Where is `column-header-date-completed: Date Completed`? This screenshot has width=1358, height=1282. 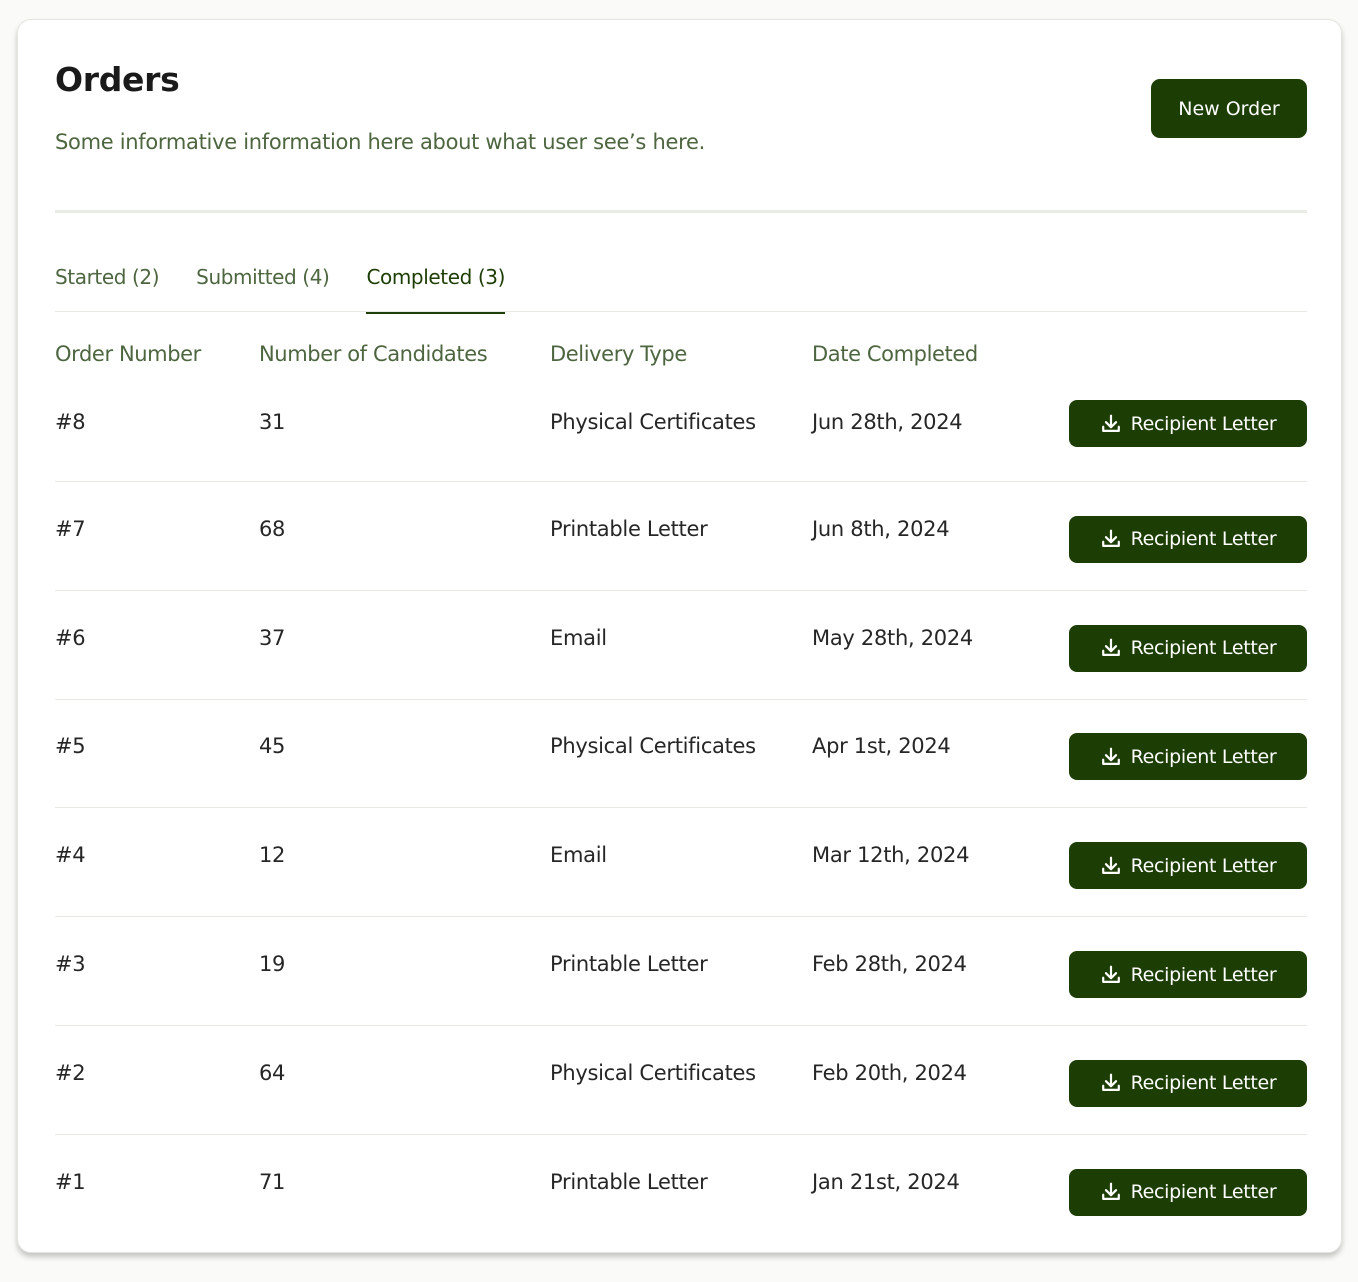 column-header-date-completed: Date Completed is located at coordinates (895, 354).